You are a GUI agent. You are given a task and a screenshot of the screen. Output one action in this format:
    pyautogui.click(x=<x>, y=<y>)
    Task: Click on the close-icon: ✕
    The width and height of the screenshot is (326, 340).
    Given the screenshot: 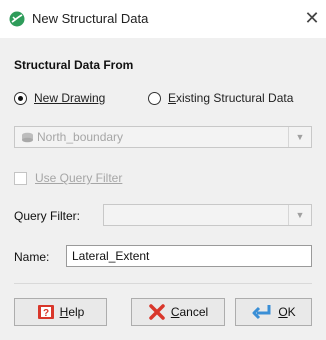 What is the action you would take?
    pyautogui.click(x=312, y=18)
    